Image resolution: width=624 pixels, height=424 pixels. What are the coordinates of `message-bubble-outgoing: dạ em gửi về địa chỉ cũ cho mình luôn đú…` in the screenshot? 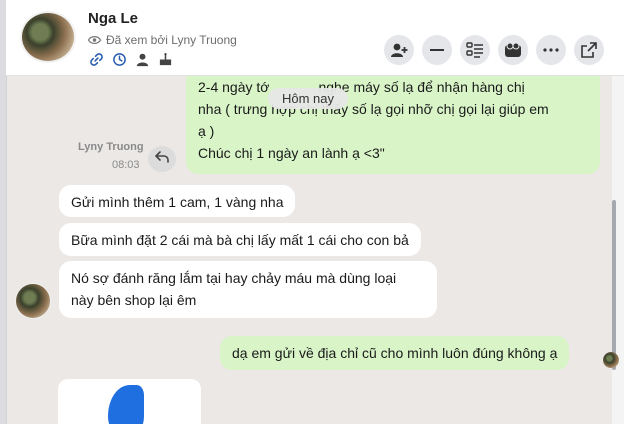 It's located at (395, 353).